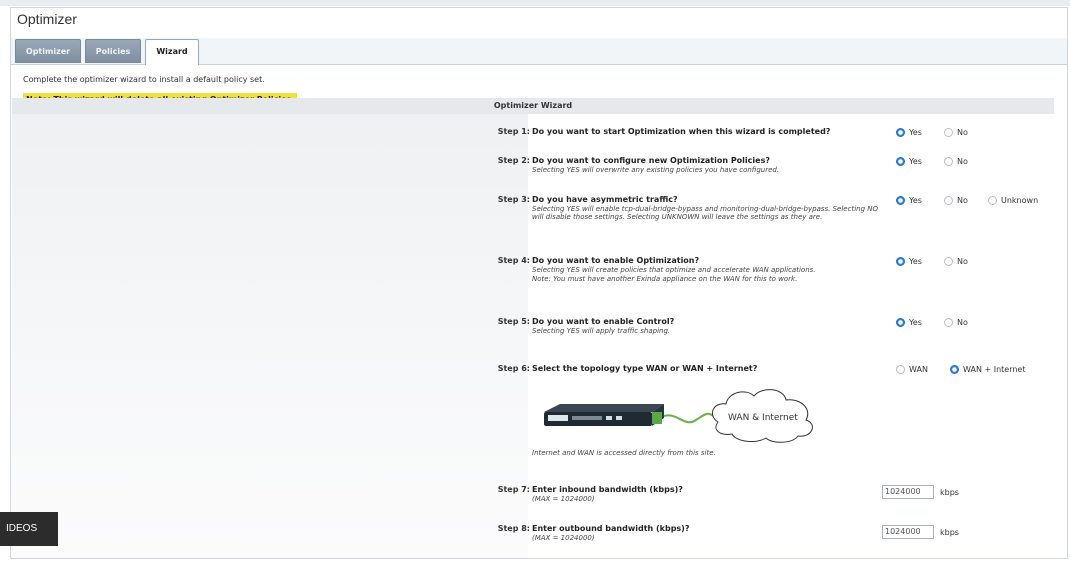  What do you see at coordinates (763, 418) in the screenshot?
I see `cloud-label: WAN & Internet` at bounding box center [763, 418].